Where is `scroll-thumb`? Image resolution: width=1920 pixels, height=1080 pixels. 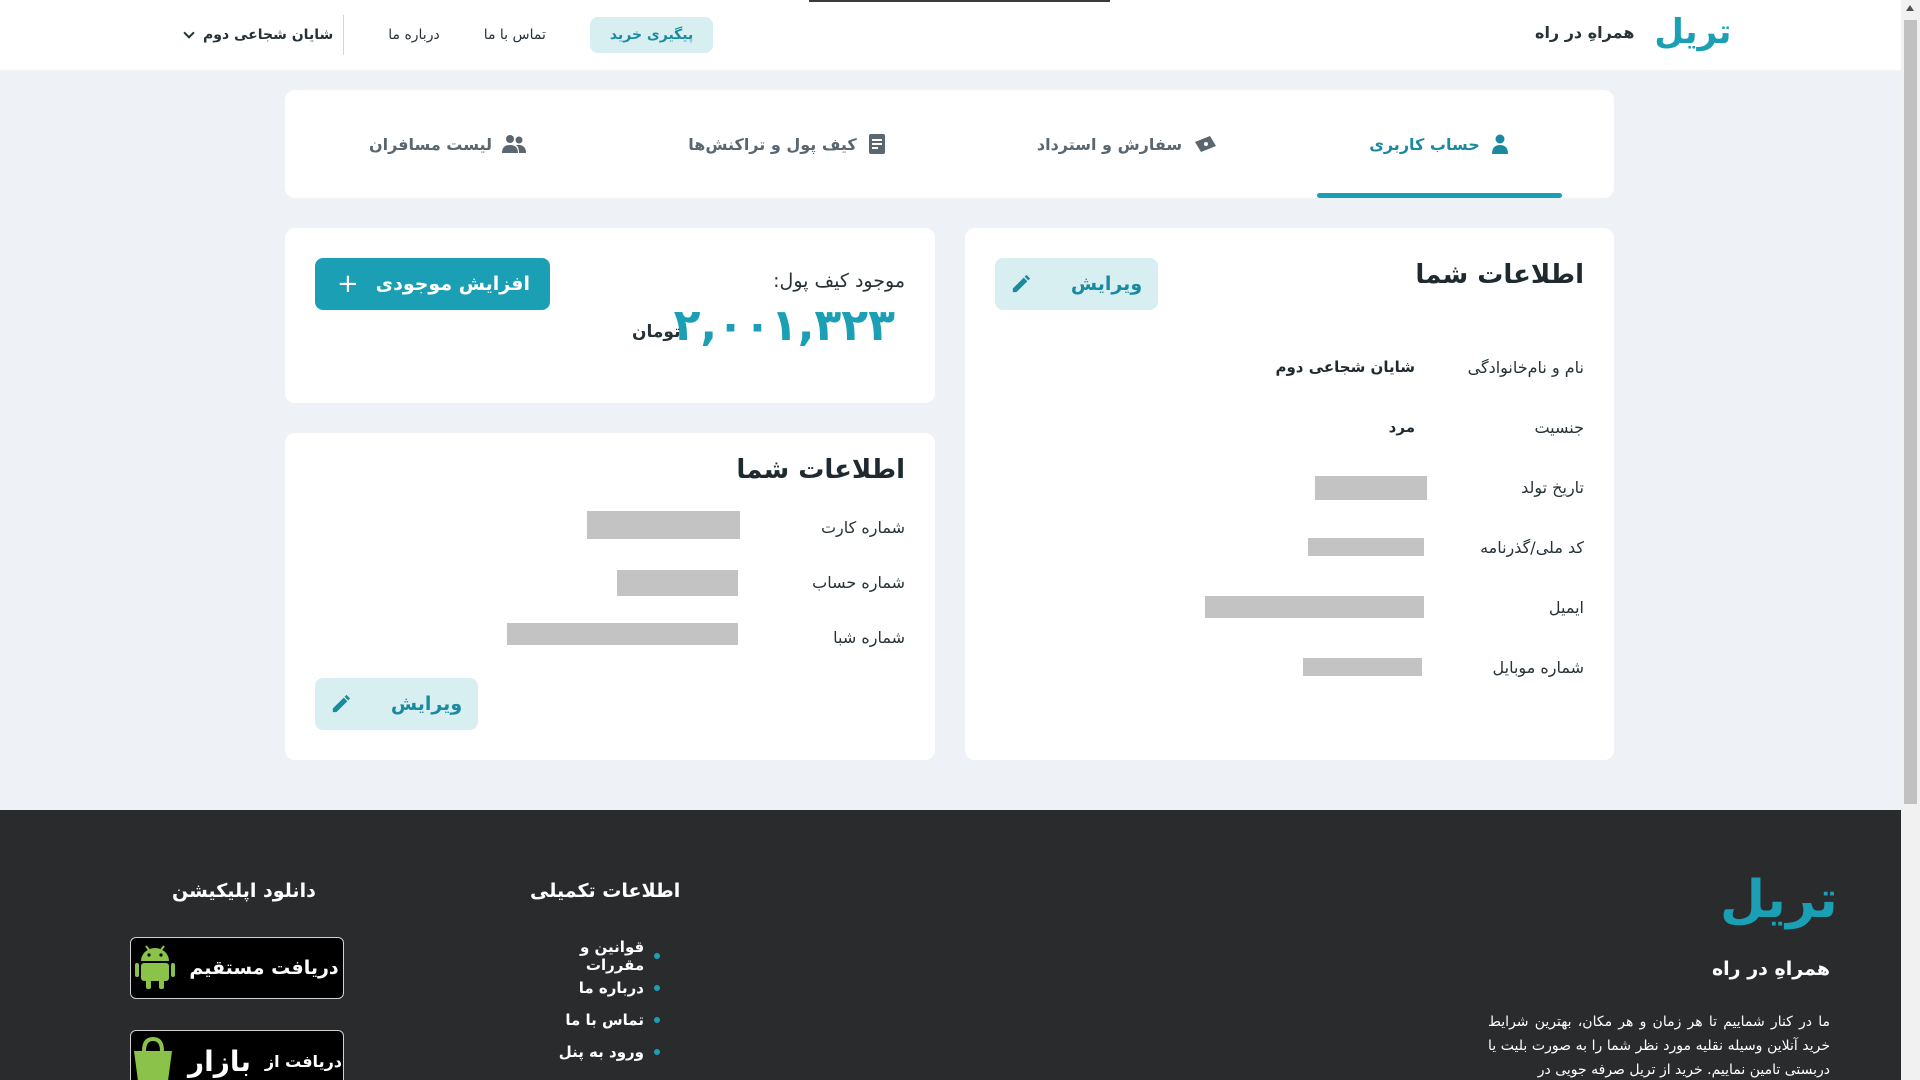
scroll-thumb is located at coordinates (1910, 412).